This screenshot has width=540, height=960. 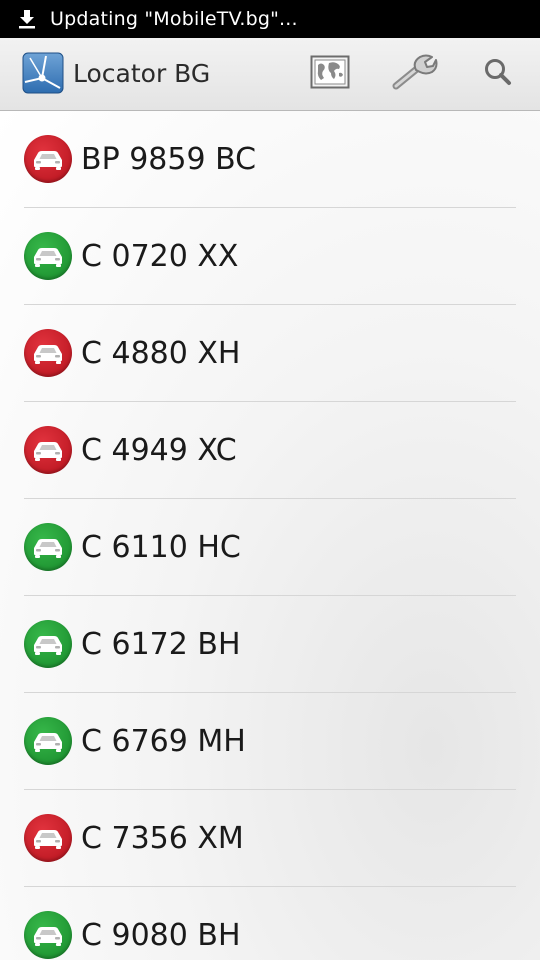 I want to click on vehicle-plate-label: C 7356 XM, so click(x=162, y=838).